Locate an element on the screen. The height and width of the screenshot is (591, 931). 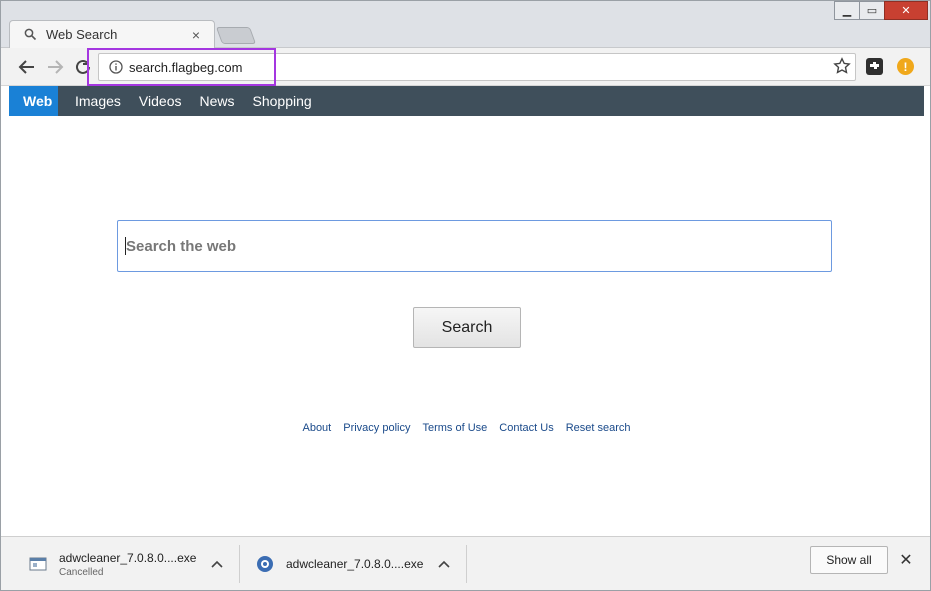
search-icon is located at coordinates (30, 35).